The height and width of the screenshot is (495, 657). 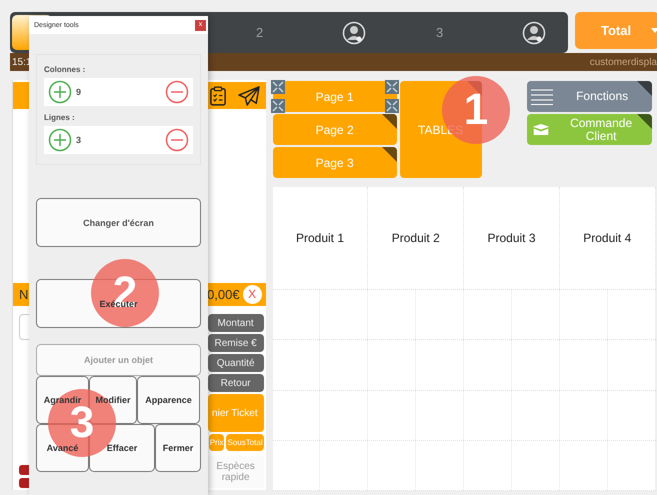 I want to click on tool-button: Apparence, so click(x=168, y=400).